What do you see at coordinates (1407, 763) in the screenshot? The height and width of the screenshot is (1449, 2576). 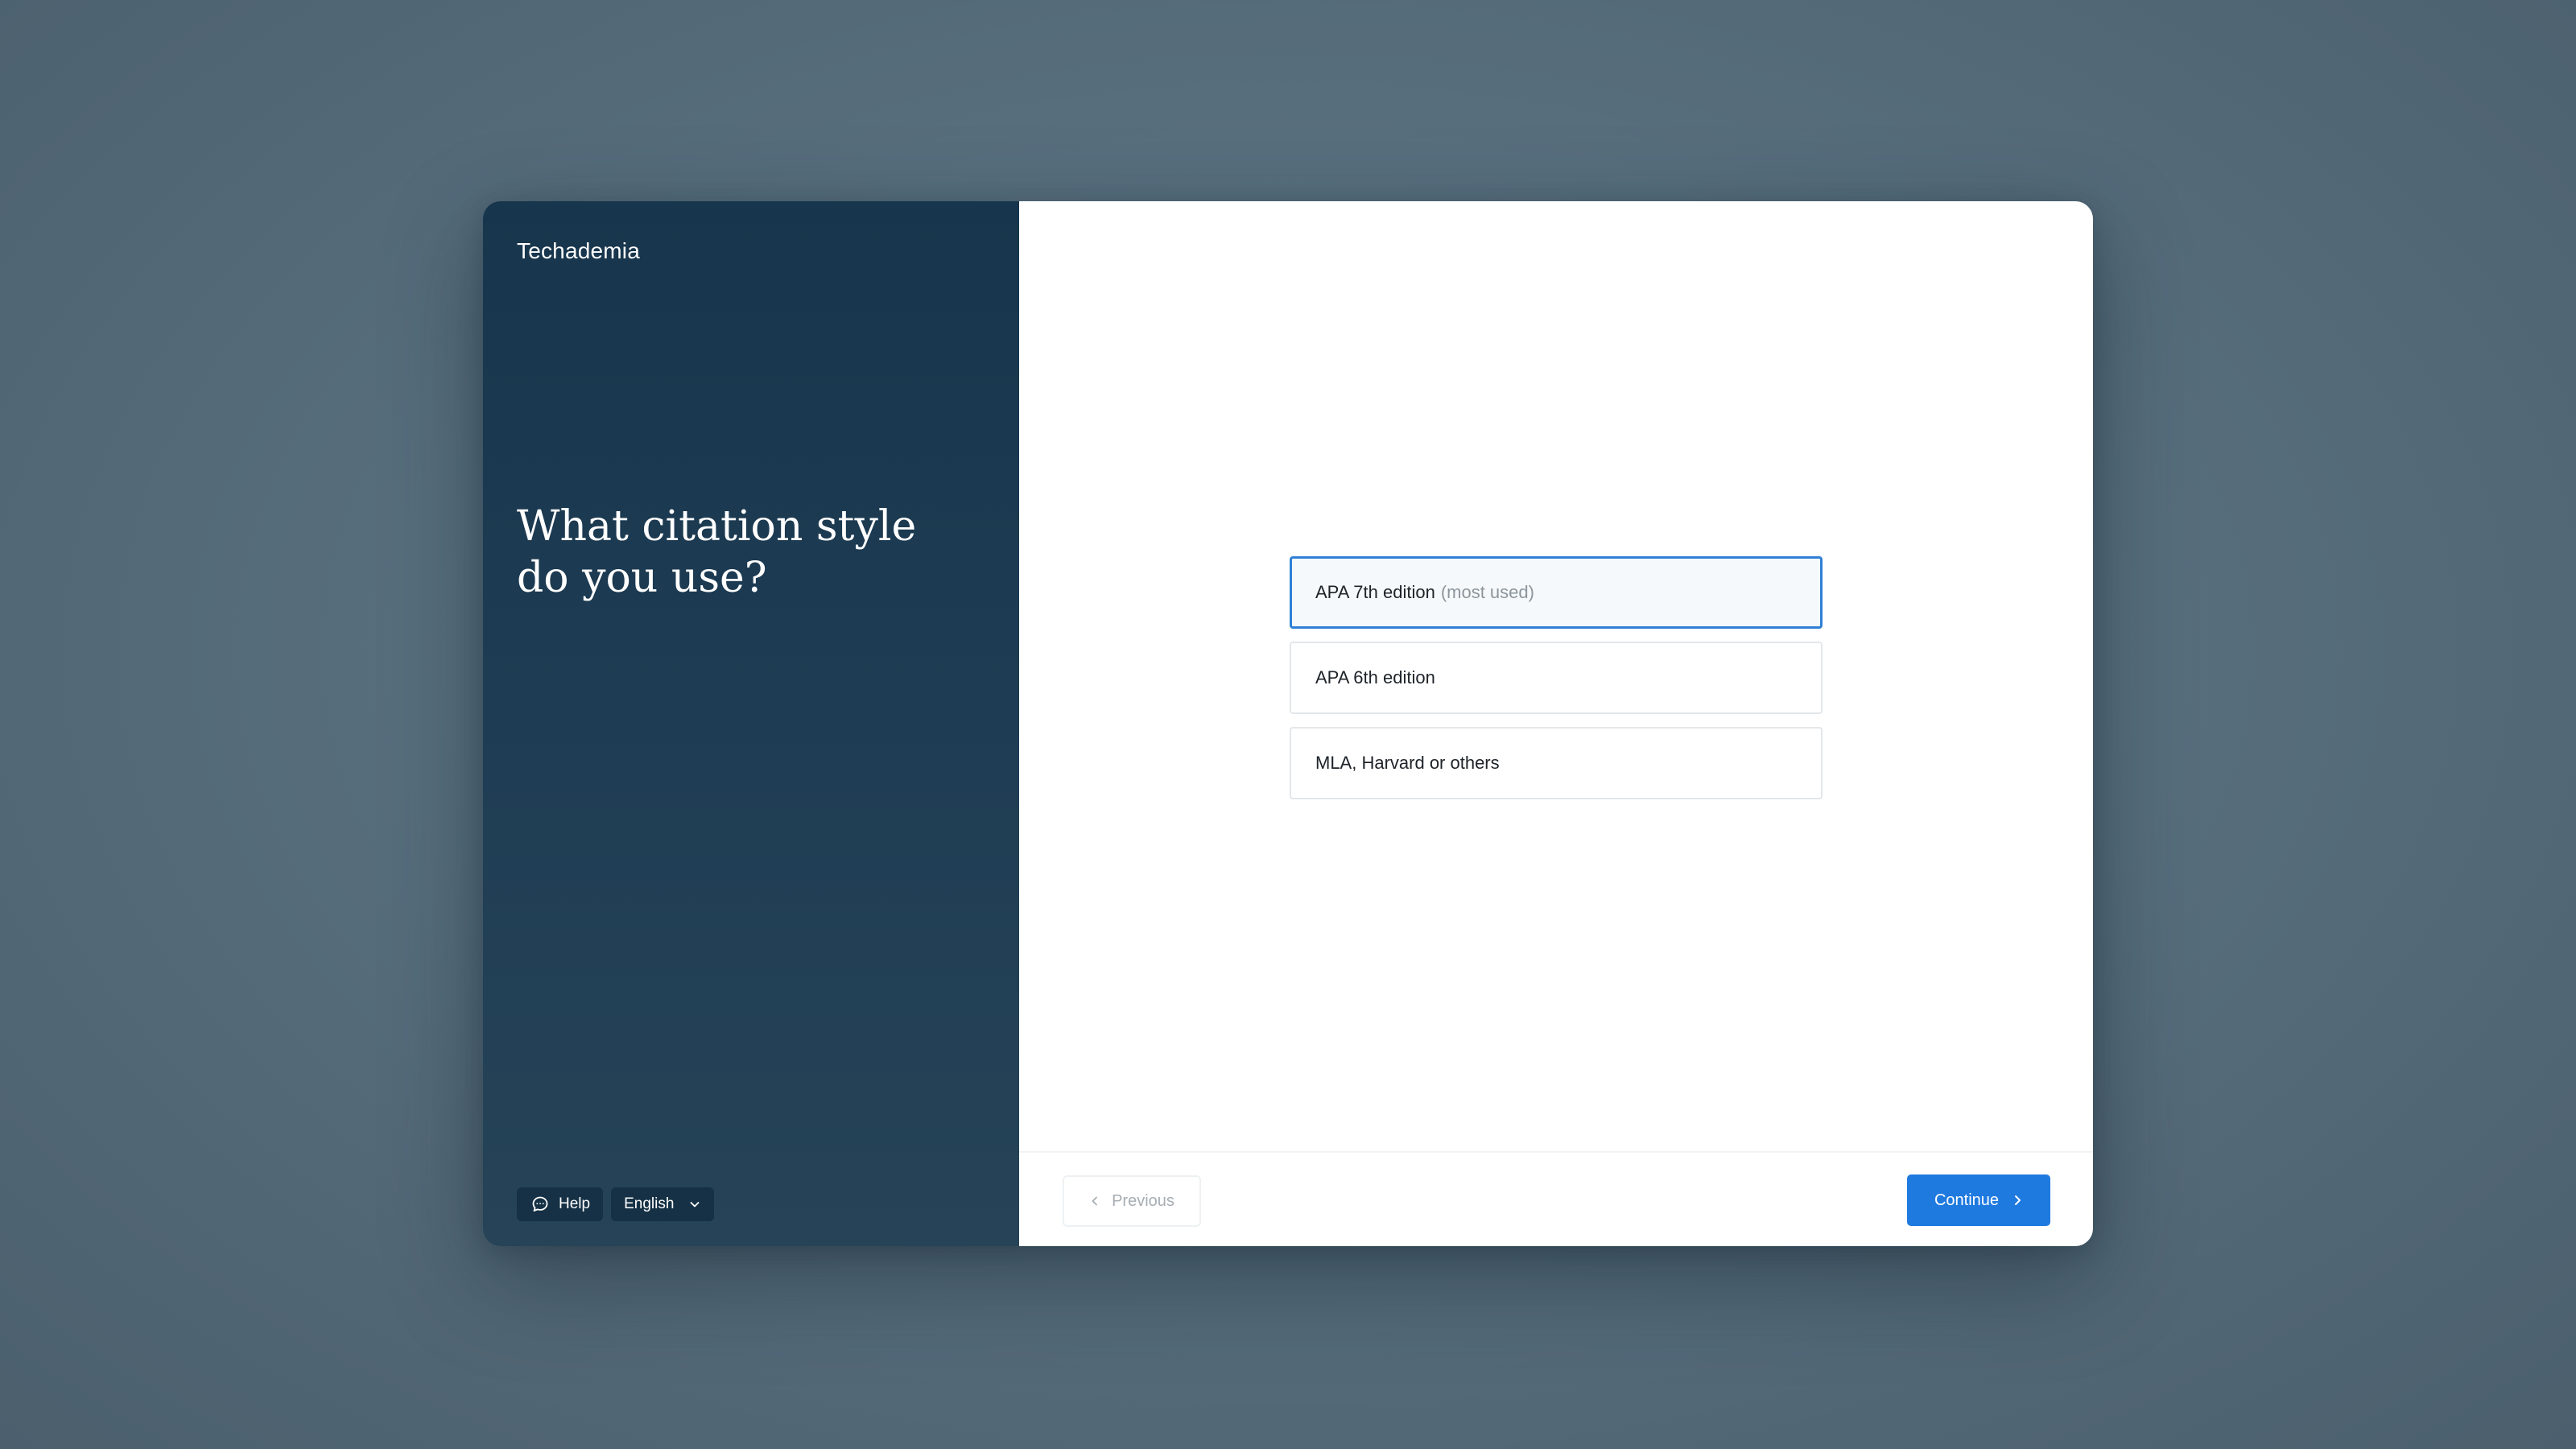 I see `option-label: MLA, Harvard or others` at bounding box center [1407, 763].